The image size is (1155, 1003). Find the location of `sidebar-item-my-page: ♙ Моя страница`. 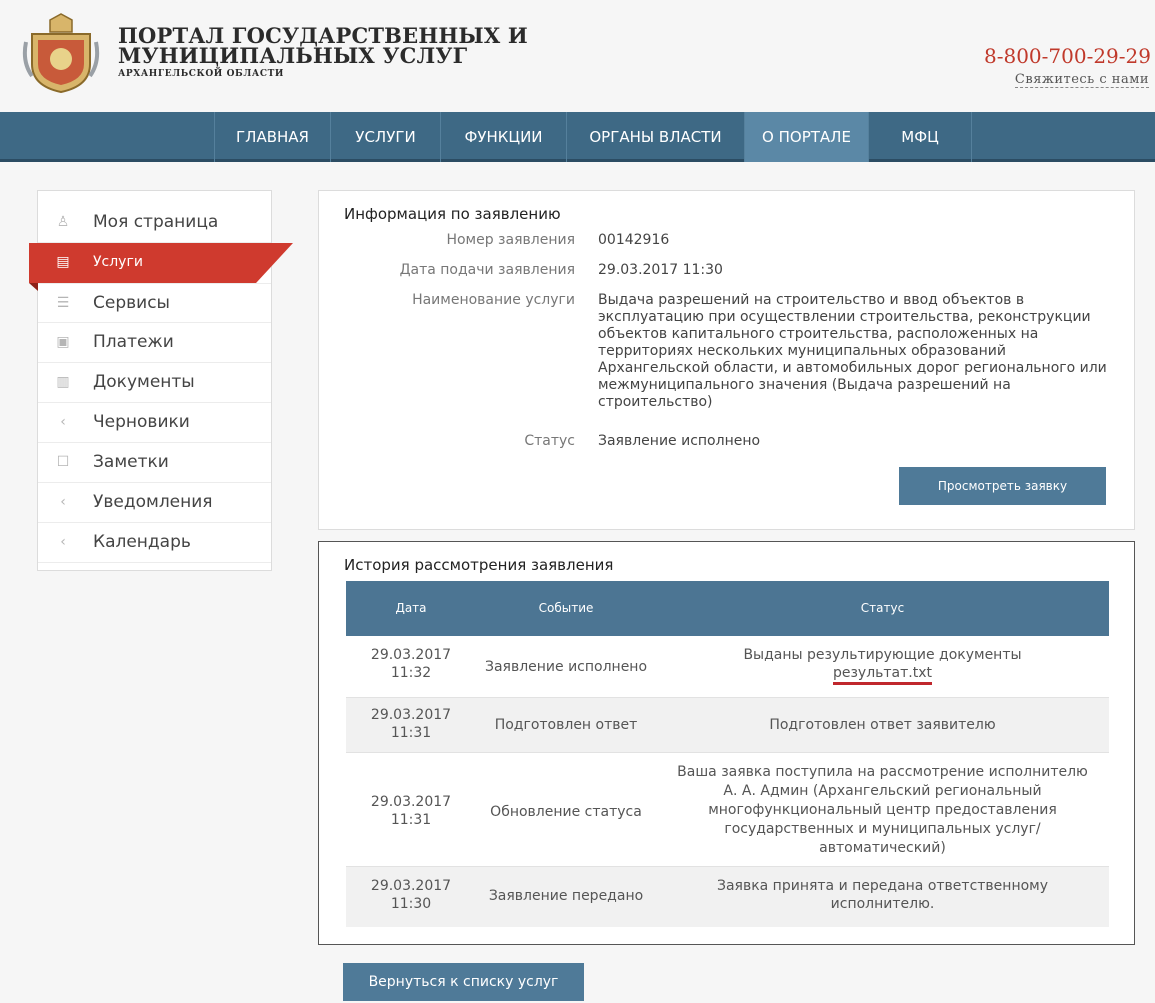

sidebar-item-my-page: ♙ Моя страница is located at coordinates (154, 223).